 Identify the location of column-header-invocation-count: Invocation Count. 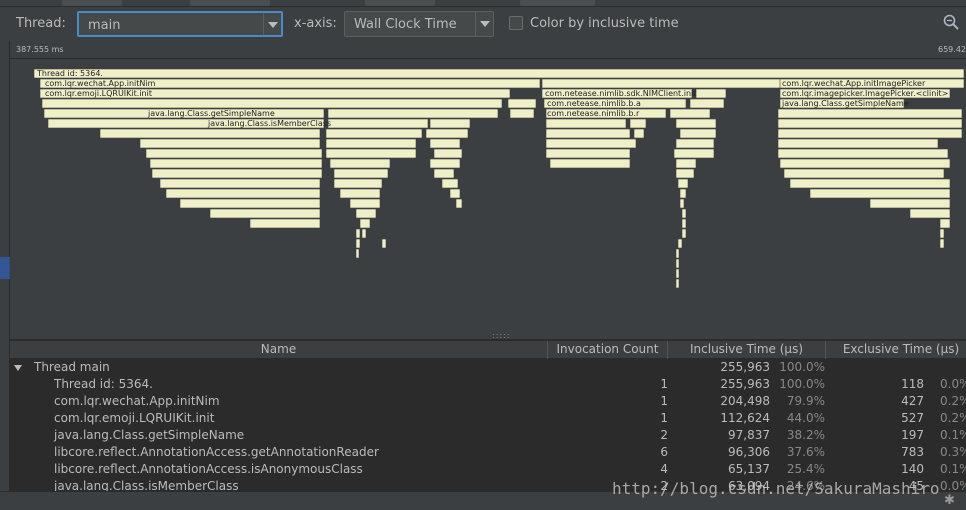
(608, 350).